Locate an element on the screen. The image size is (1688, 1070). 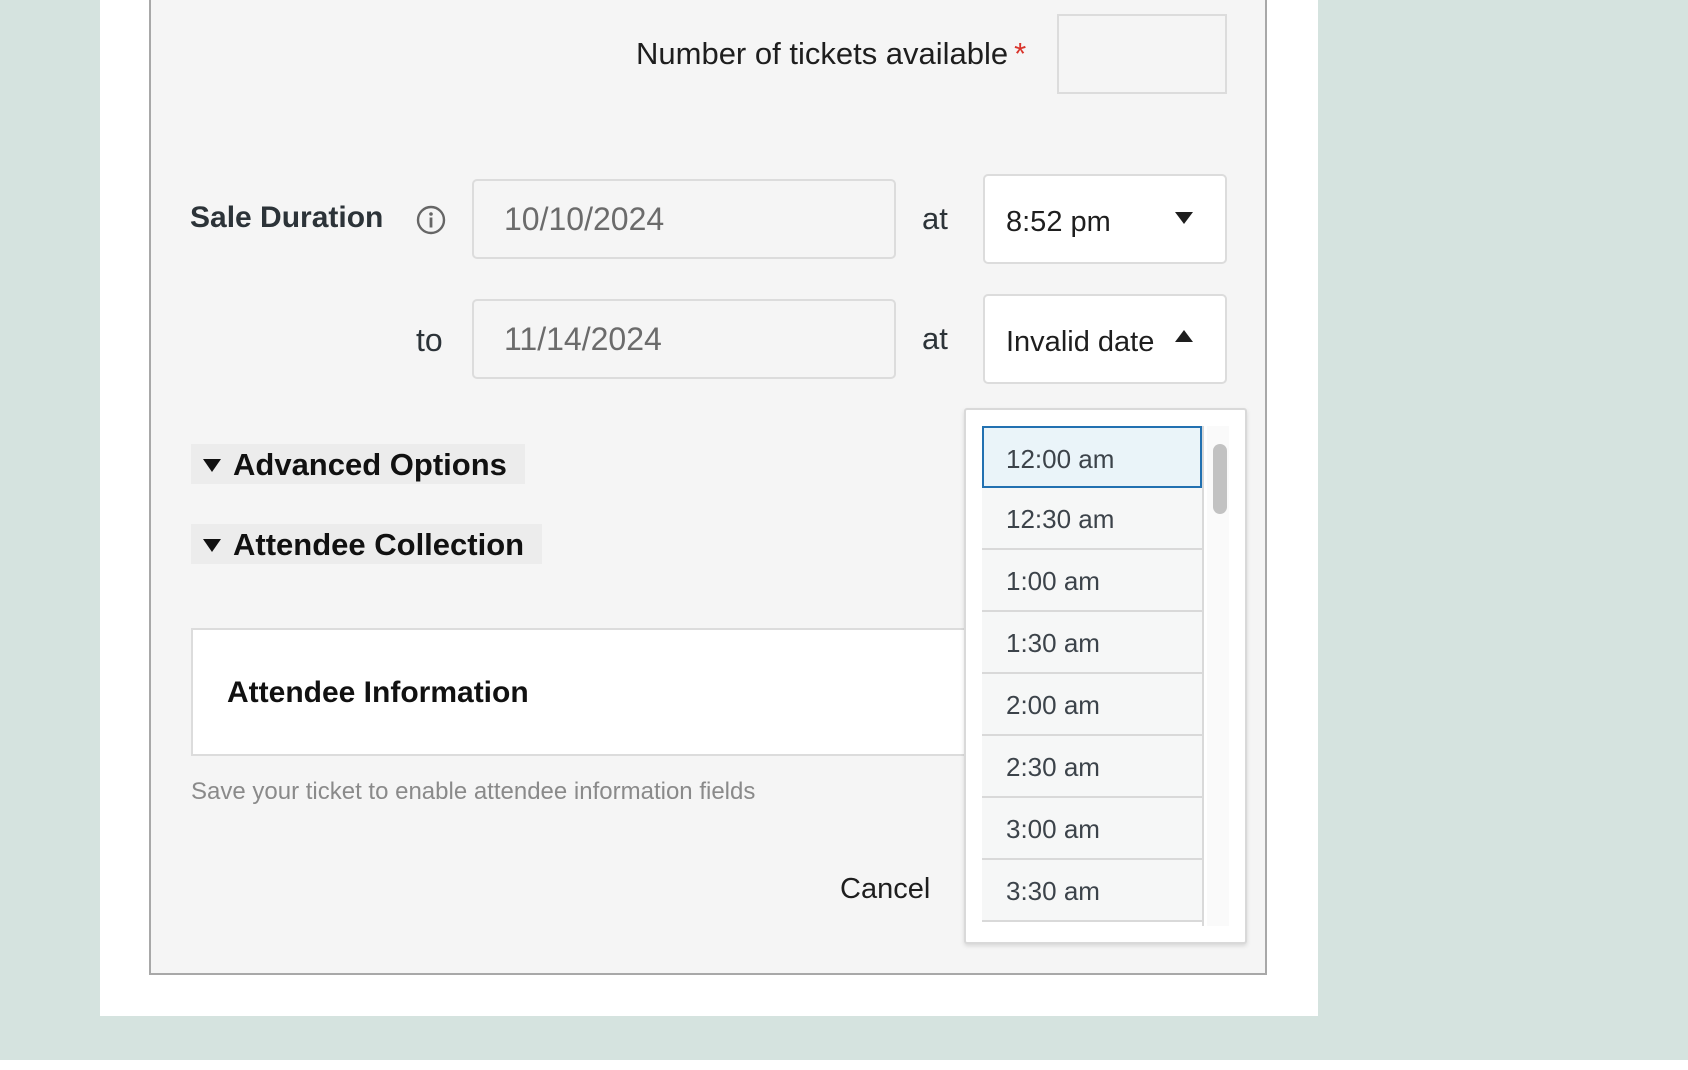
attendee-collection-toggle: Attendee Collection is located at coordinates (367, 544).